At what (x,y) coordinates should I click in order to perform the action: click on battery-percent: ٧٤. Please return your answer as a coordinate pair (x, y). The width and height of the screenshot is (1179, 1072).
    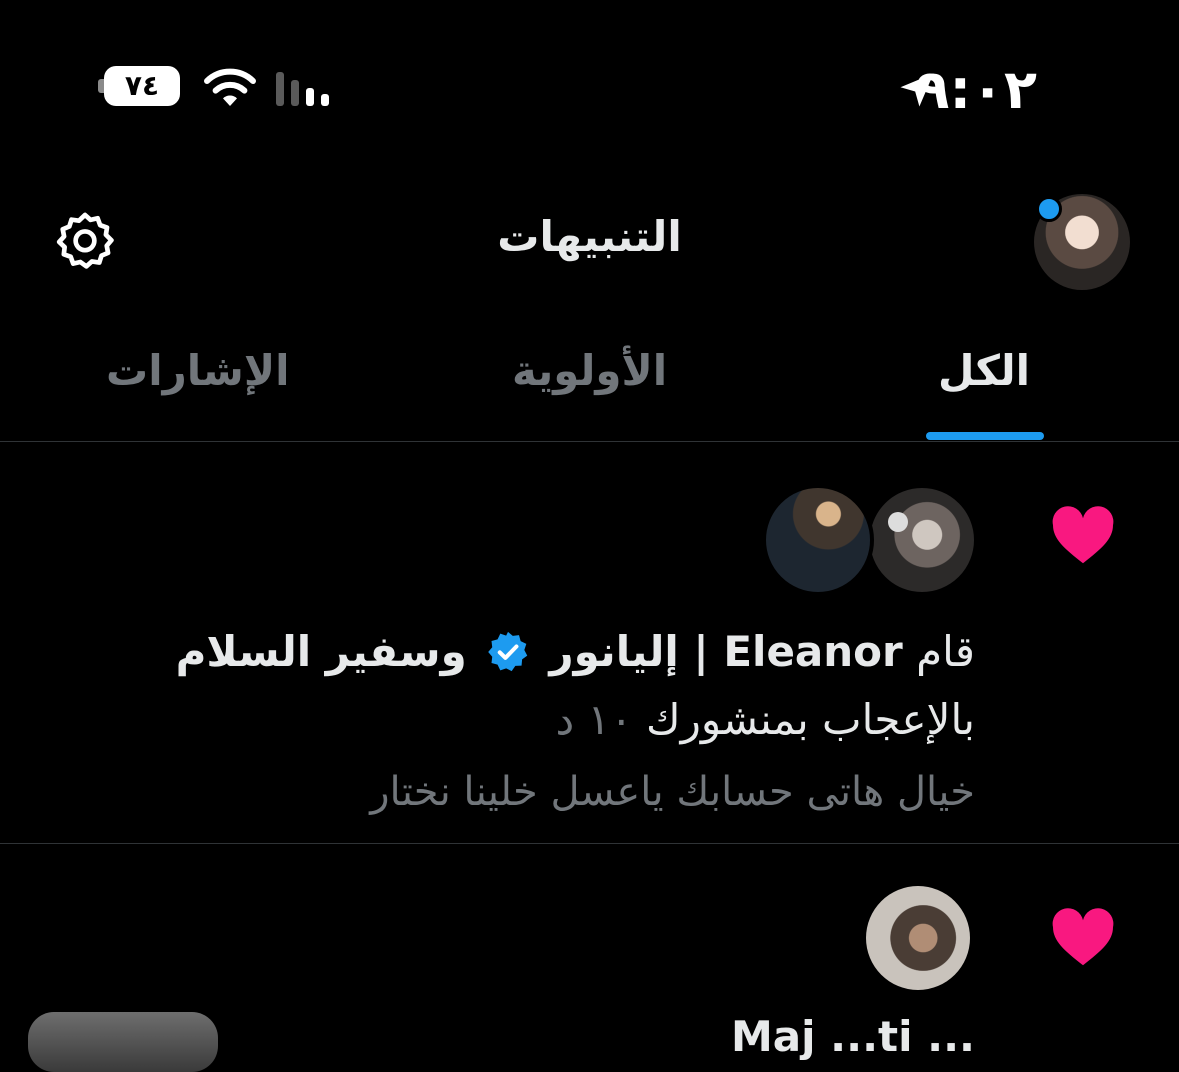
    Looking at the image, I should click on (142, 85).